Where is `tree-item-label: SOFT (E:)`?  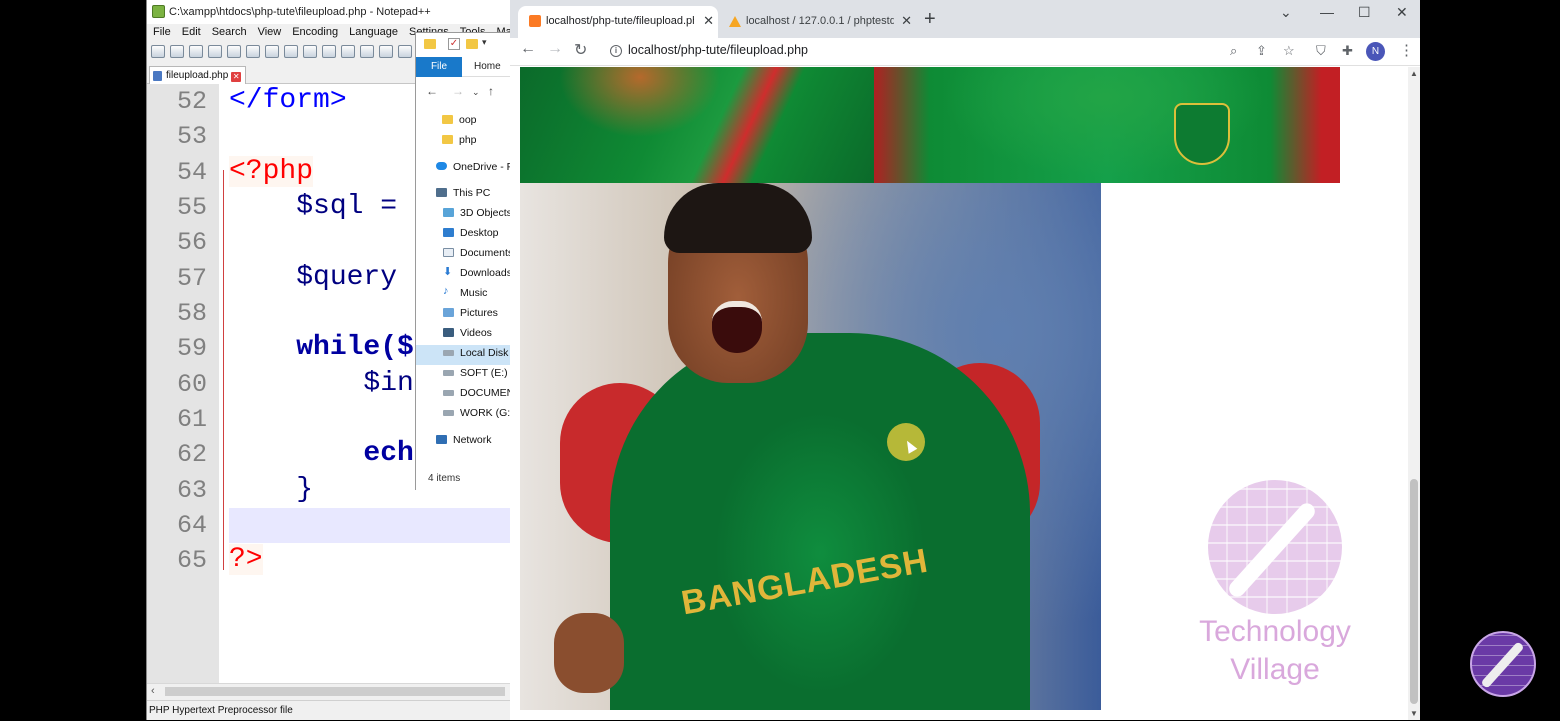
tree-item-label: SOFT (E:) is located at coordinates (484, 373).